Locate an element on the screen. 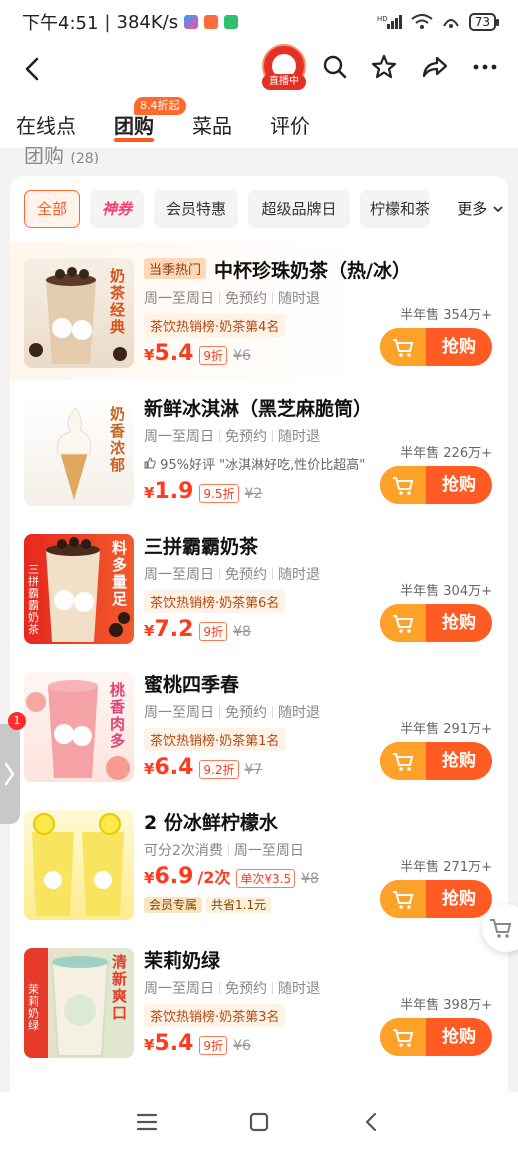  back-arrow-icon is located at coordinates (33, 69).